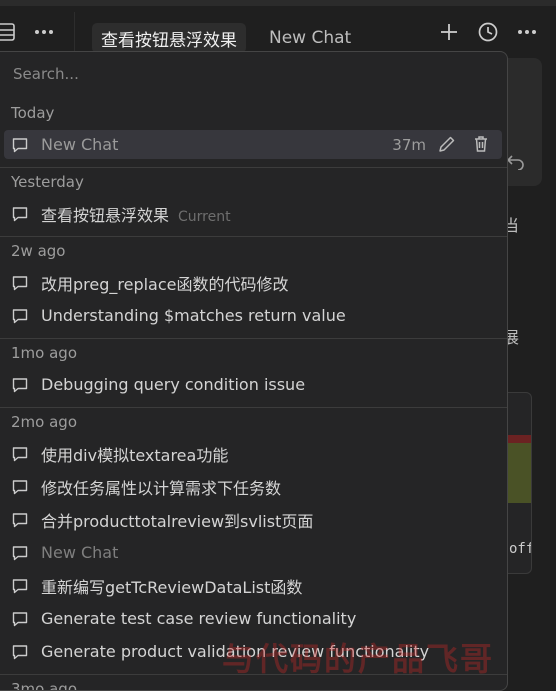  I want to click on chat-history-item: 改用preg_replace函数的代码修改, so click(253, 282).